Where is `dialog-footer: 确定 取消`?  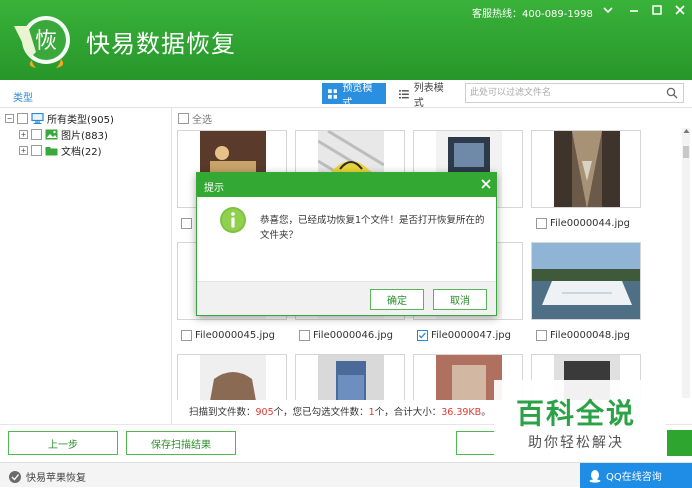 dialog-footer: 确定 取消 is located at coordinates (346, 298).